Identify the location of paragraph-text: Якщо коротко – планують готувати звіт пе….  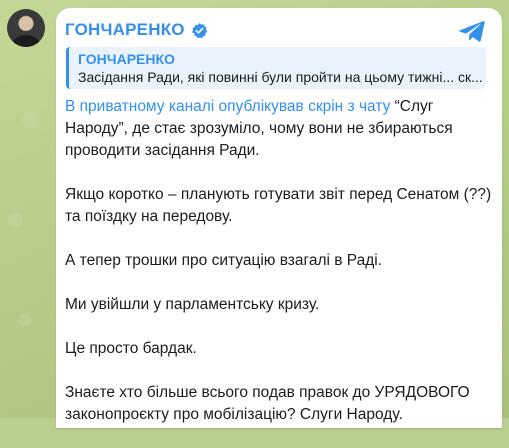
(278, 205).